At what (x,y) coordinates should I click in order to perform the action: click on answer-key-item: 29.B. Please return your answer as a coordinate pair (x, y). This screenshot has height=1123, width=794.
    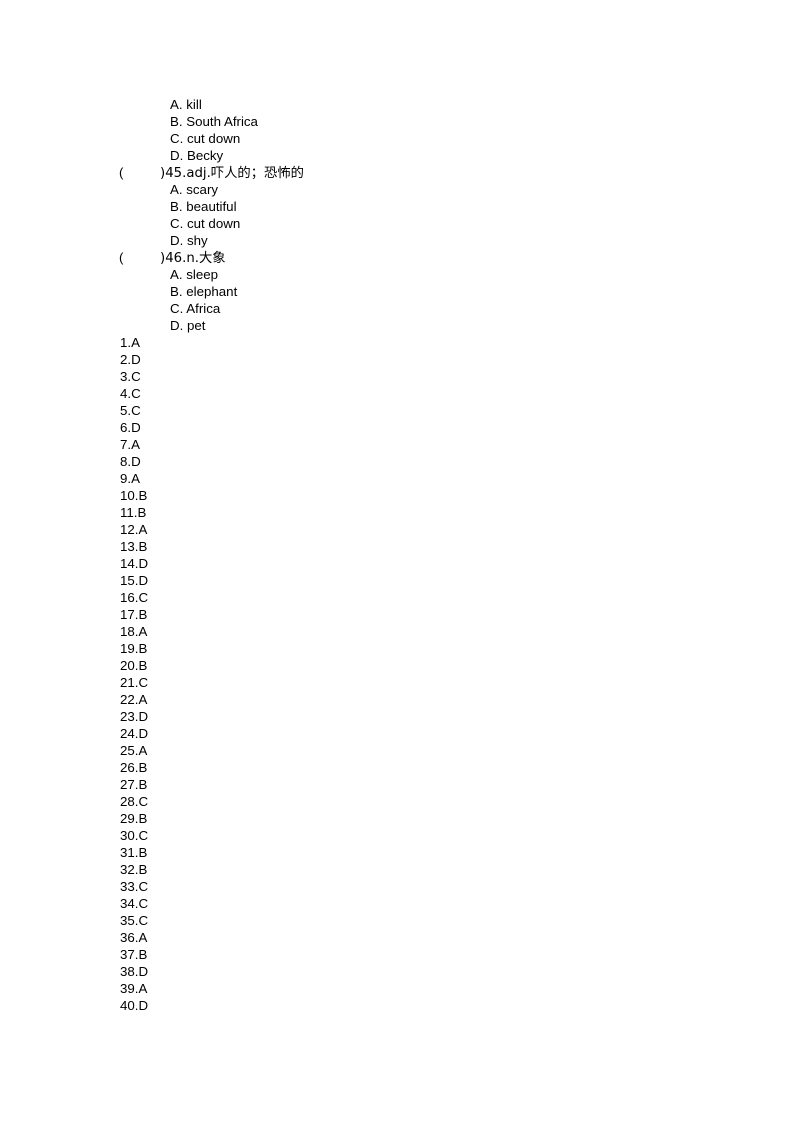
    Looking at the image, I should click on (134, 818).